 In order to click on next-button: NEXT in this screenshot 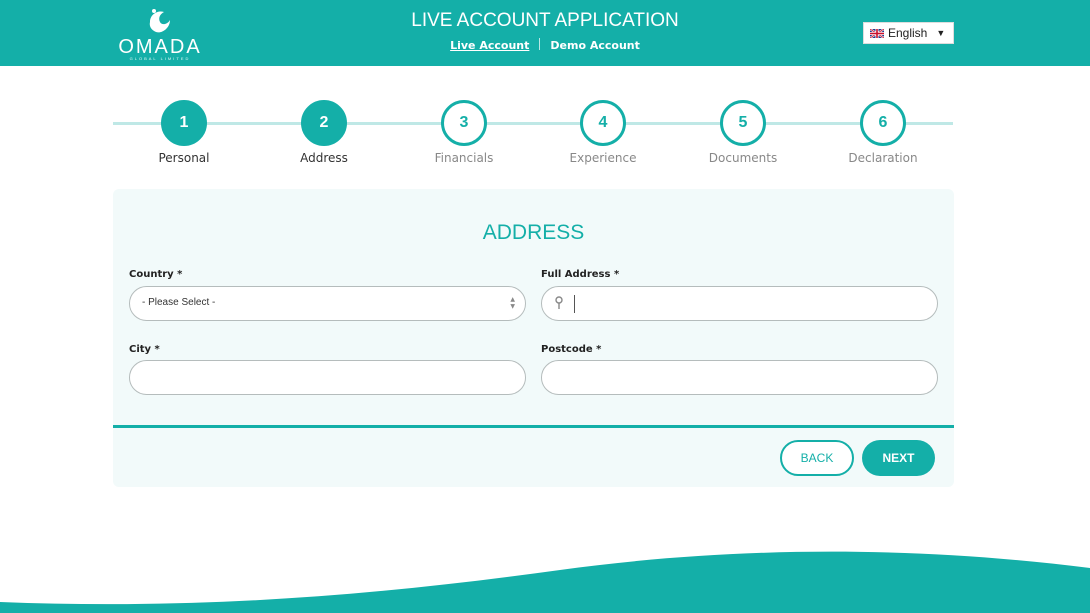, I will do `click(898, 458)`.